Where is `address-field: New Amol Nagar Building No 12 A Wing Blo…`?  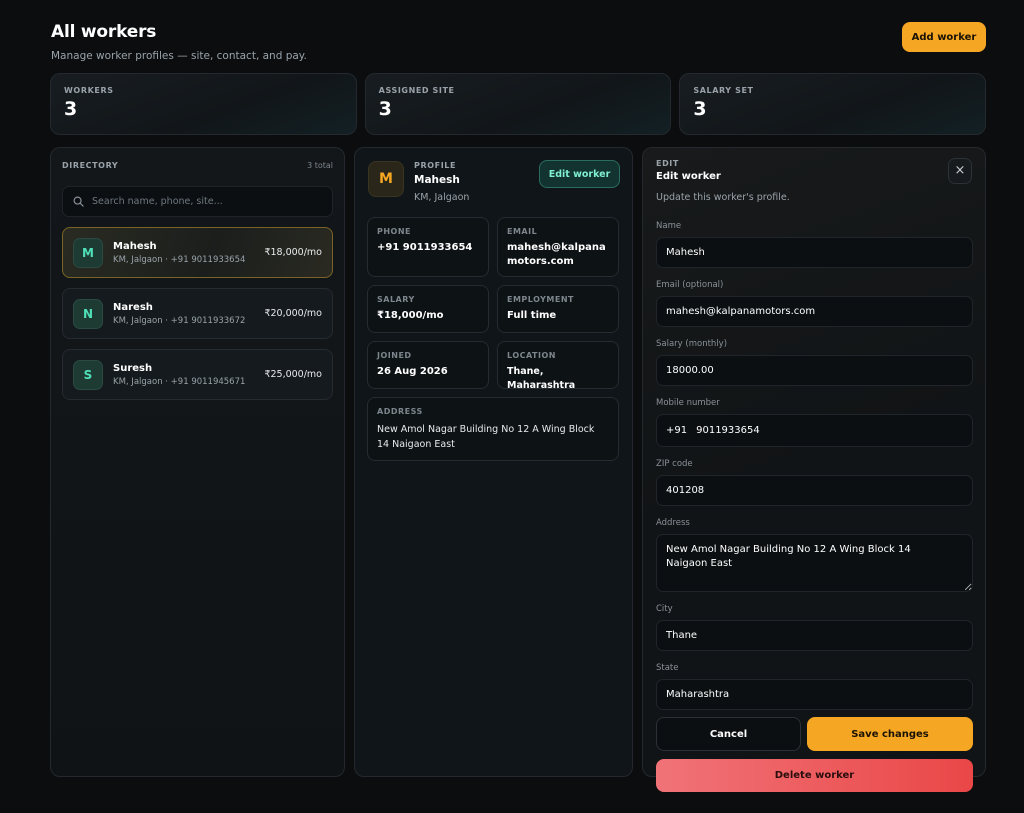 address-field: New Amol Nagar Building No 12 A Wing Blo… is located at coordinates (814, 563).